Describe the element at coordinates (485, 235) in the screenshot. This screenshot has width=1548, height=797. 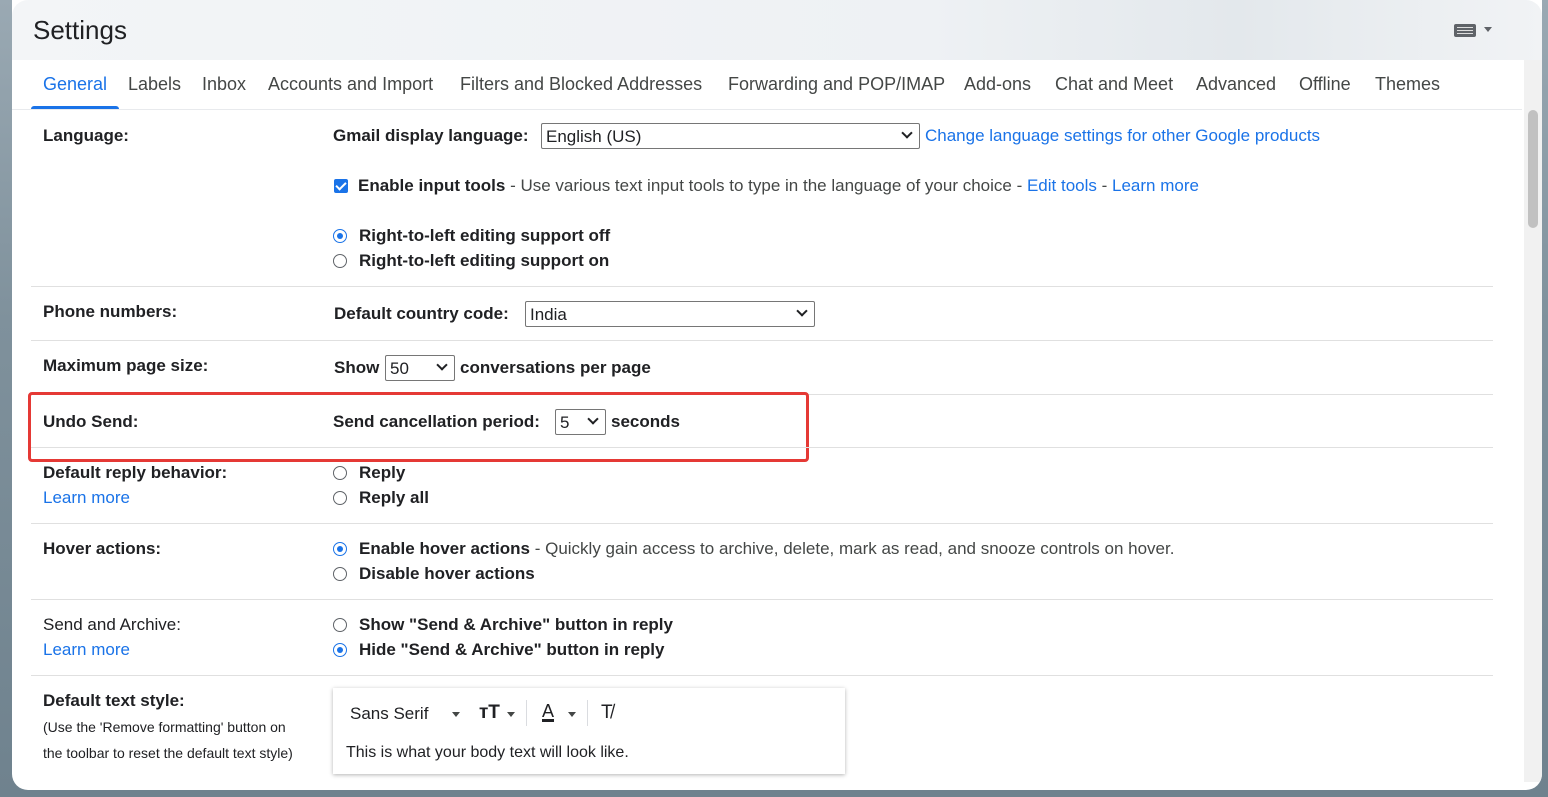
I see `rtl-off-label: Right-to-left editing support off` at that location.